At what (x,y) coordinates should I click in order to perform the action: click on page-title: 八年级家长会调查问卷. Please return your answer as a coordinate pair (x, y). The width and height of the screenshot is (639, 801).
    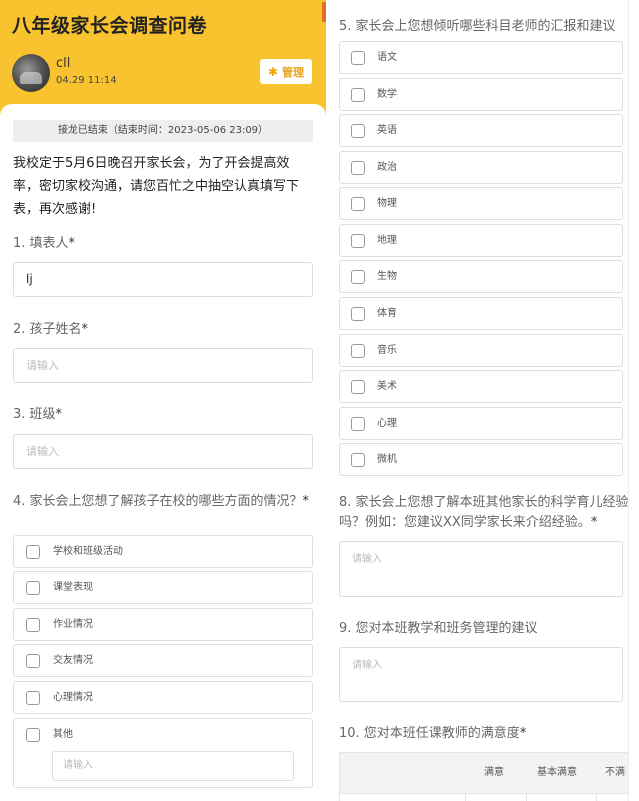
    Looking at the image, I should click on (110, 26).